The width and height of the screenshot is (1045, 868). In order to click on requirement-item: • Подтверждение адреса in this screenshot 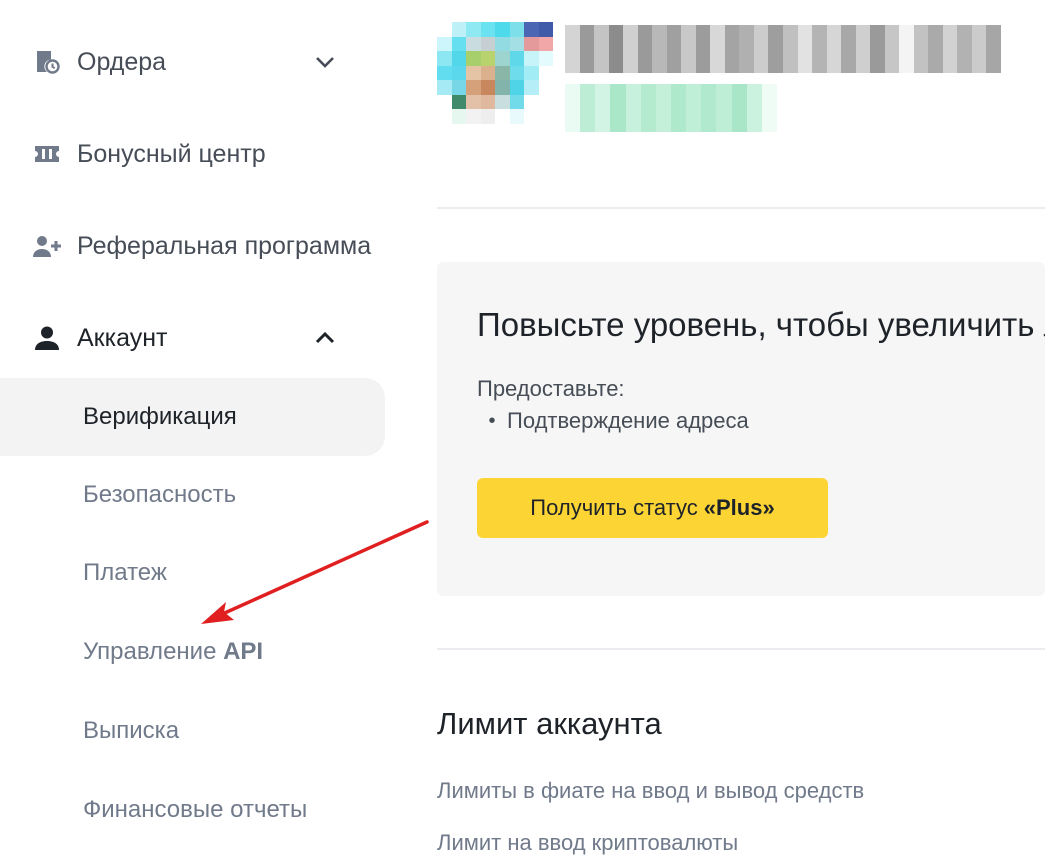, I will do `click(613, 421)`.